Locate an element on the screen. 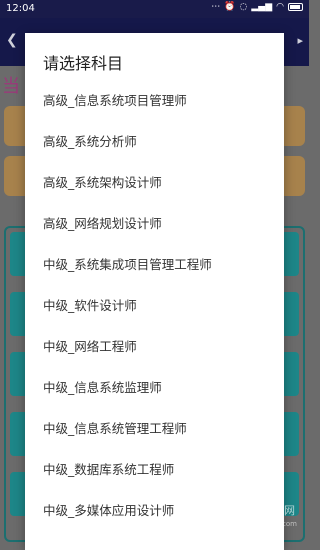 Image resolution: width=320 pixels, height=550 pixels. subject-option: 中级_数据库系统工程师 is located at coordinates (154, 468).